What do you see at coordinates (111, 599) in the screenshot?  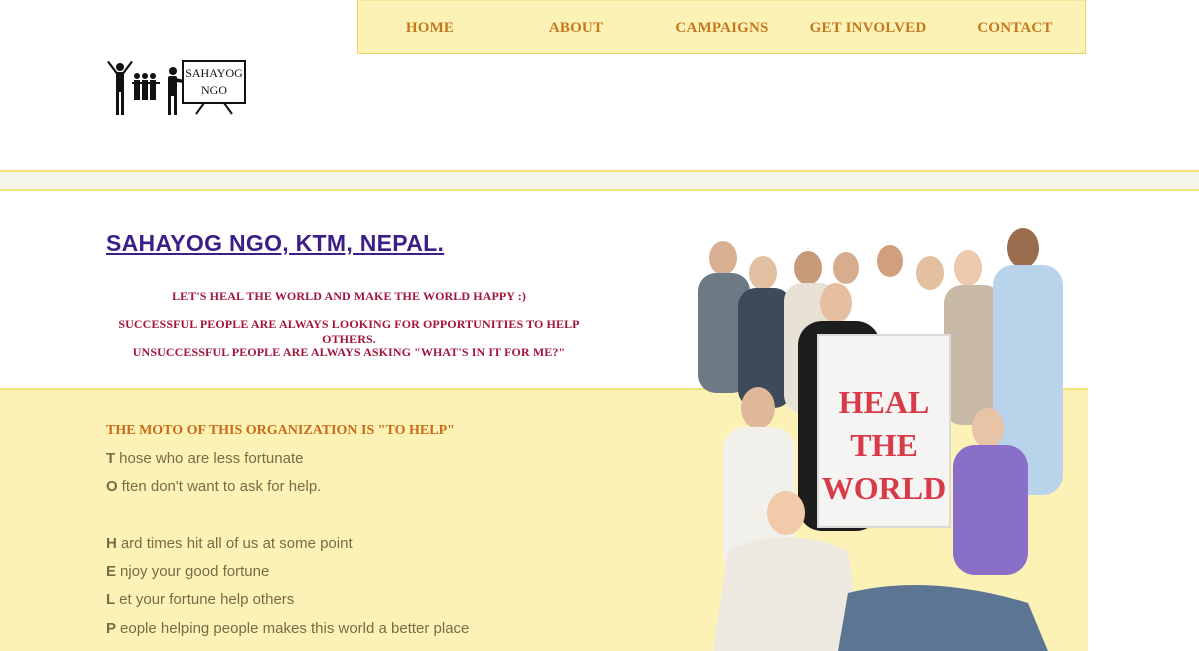 I see `acronym-letter: L` at bounding box center [111, 599].